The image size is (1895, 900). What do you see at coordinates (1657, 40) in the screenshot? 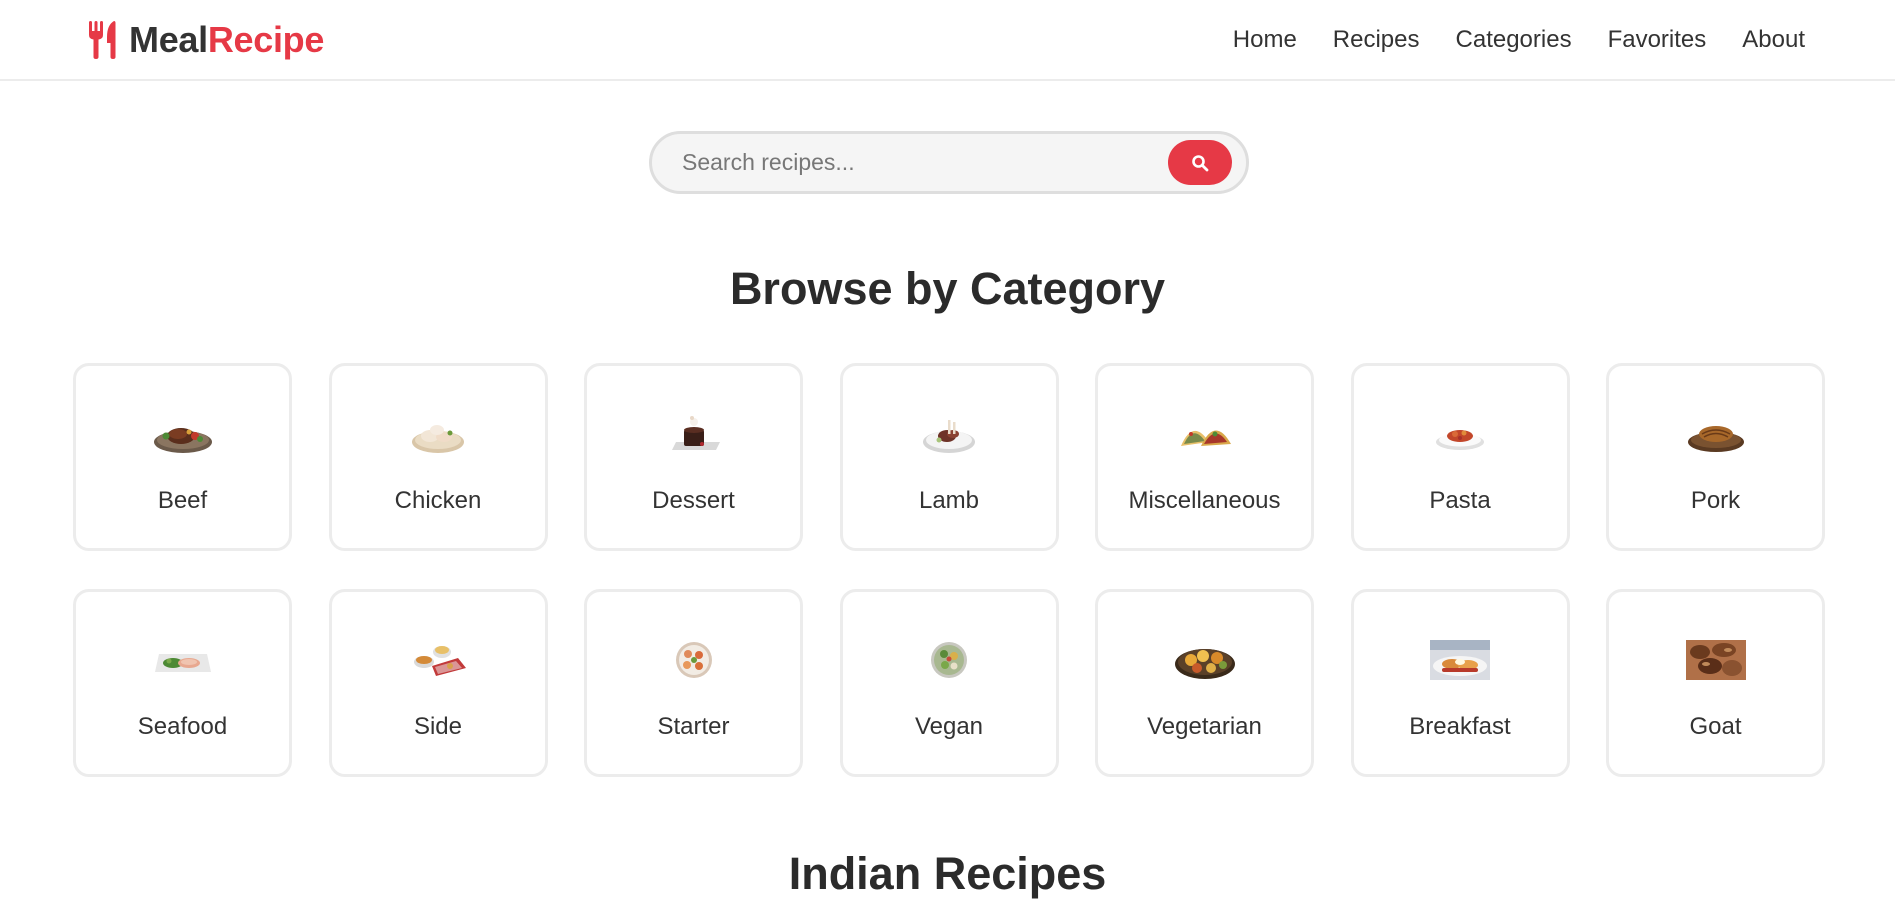
I see `nav-favorites: Favorites` at bounding box center [1657, 40].